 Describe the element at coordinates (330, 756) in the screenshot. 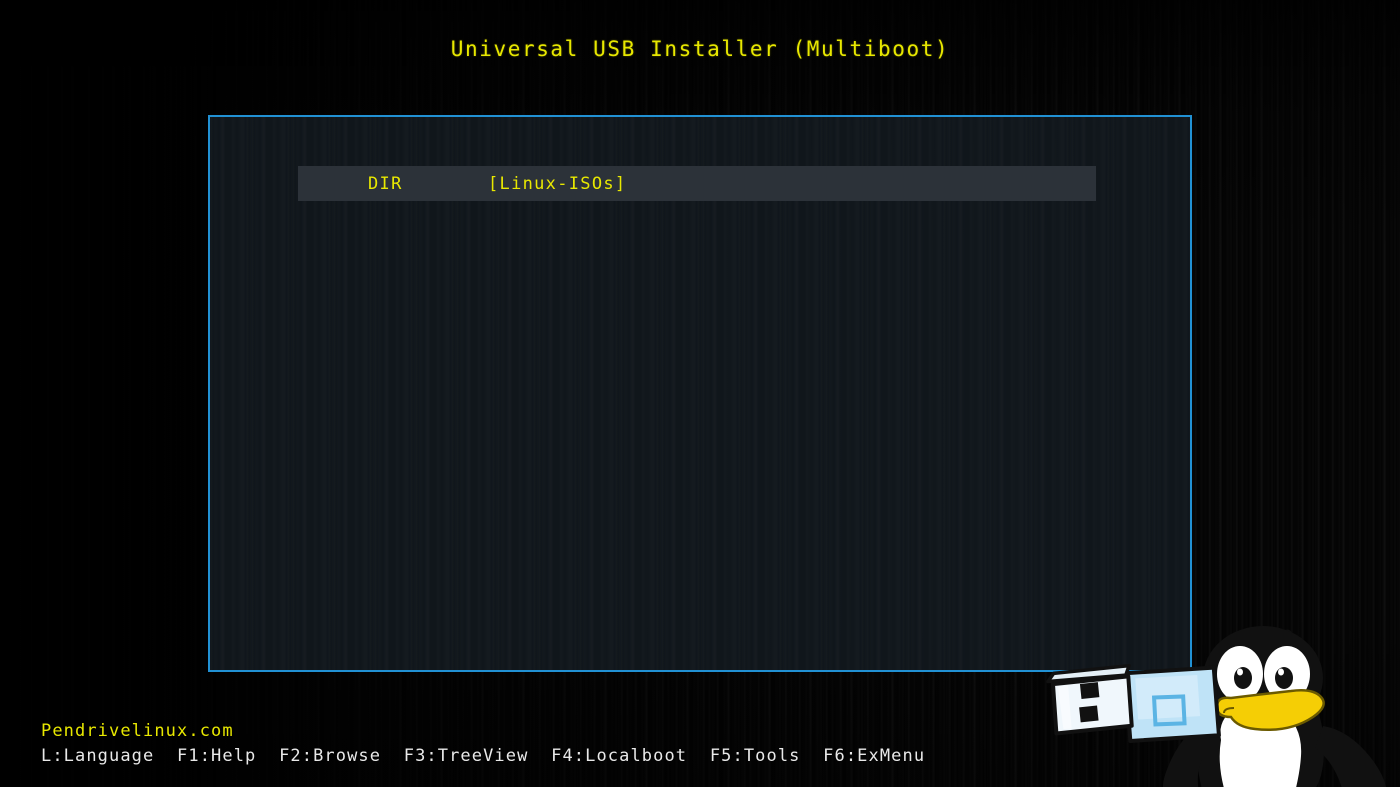

I see `fkey-browse: F2:Browse` at that location.